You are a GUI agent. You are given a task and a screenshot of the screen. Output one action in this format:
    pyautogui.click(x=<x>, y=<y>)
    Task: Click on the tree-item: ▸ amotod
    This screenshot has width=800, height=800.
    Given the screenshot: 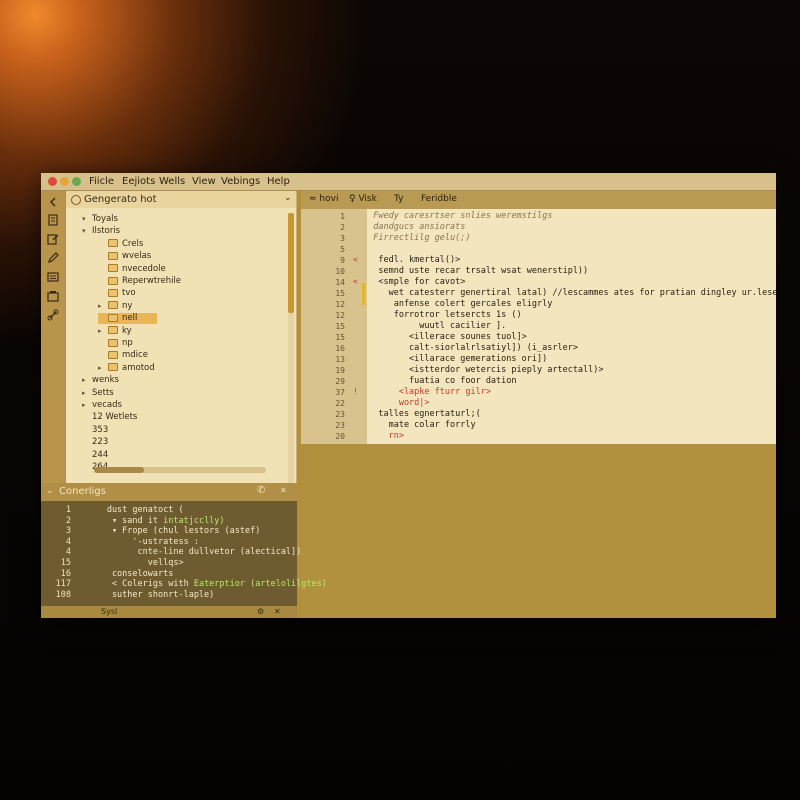 What is the action you would take?
    pyautogui.click(x=126, y=368)
    